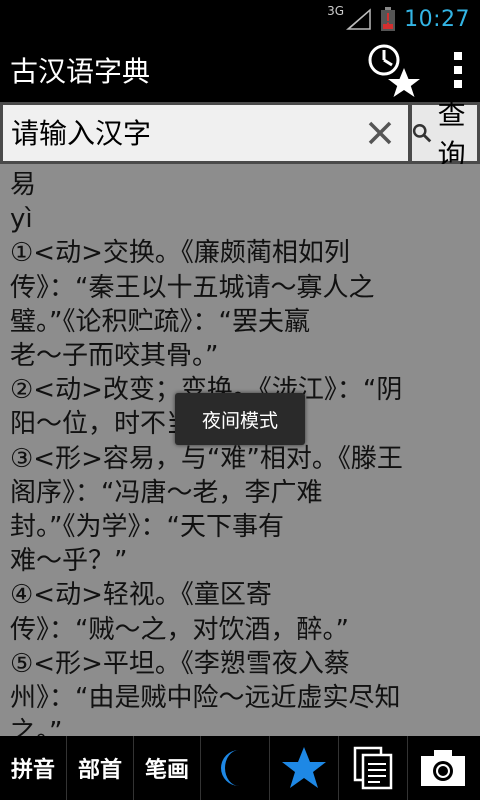  Describe the element at coordinates (422, 133) in the screenshot. I see `search-icon` at that location.